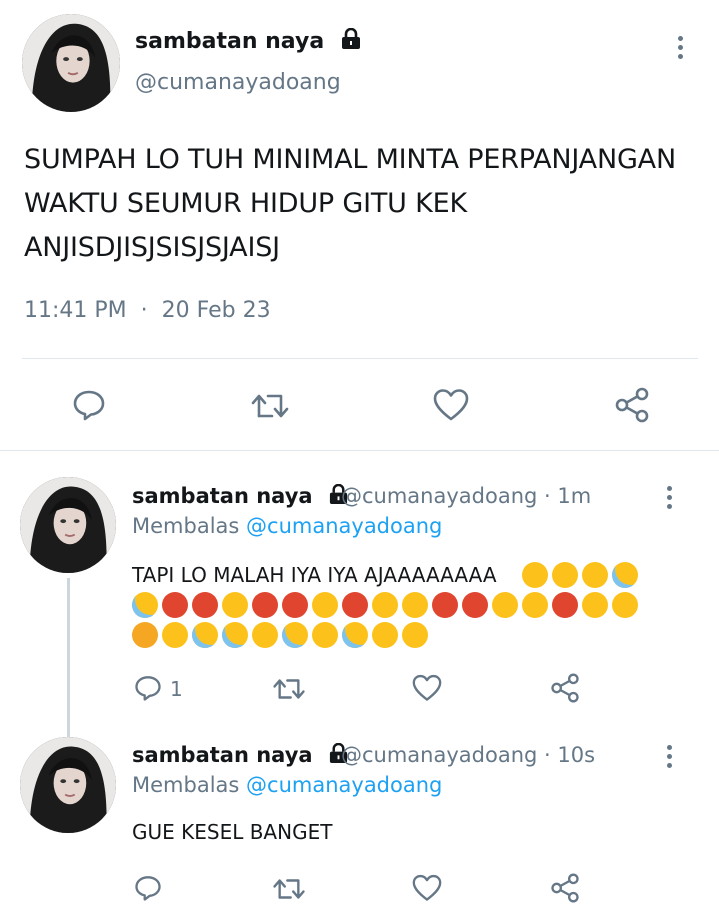 Image resolution: width=719 pixels, height=917 pixels. Describe the element at coordinates (216, 310) in the screenshot. I see `tweet-date: 20 Feb 23` at that location.